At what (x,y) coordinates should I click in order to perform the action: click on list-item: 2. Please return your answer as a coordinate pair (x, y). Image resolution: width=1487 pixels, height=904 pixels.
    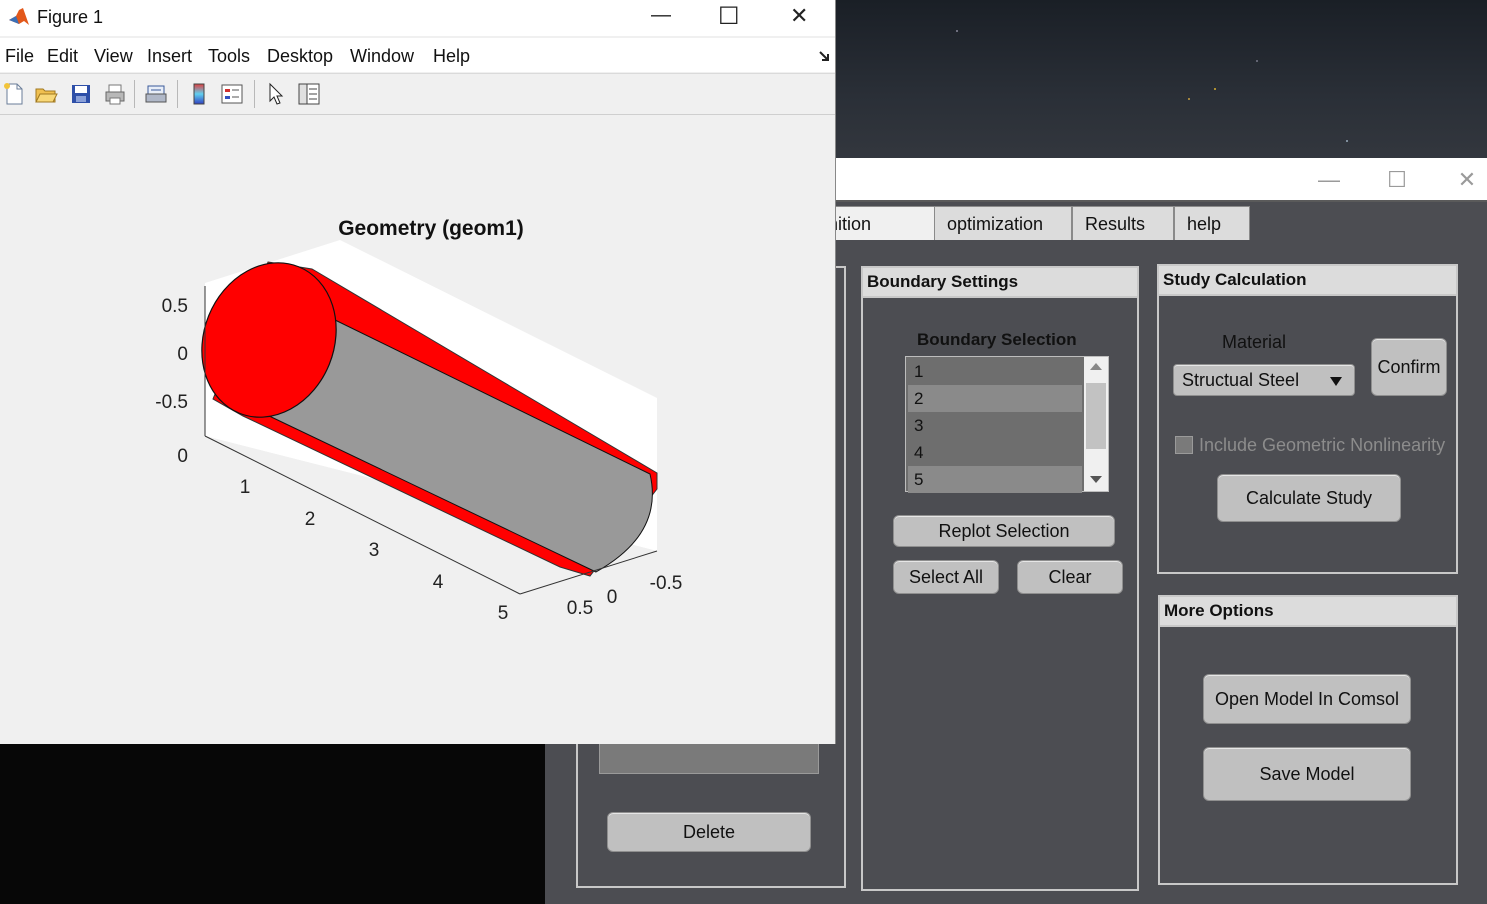
    Looking at the image, I should click on (995, 398).